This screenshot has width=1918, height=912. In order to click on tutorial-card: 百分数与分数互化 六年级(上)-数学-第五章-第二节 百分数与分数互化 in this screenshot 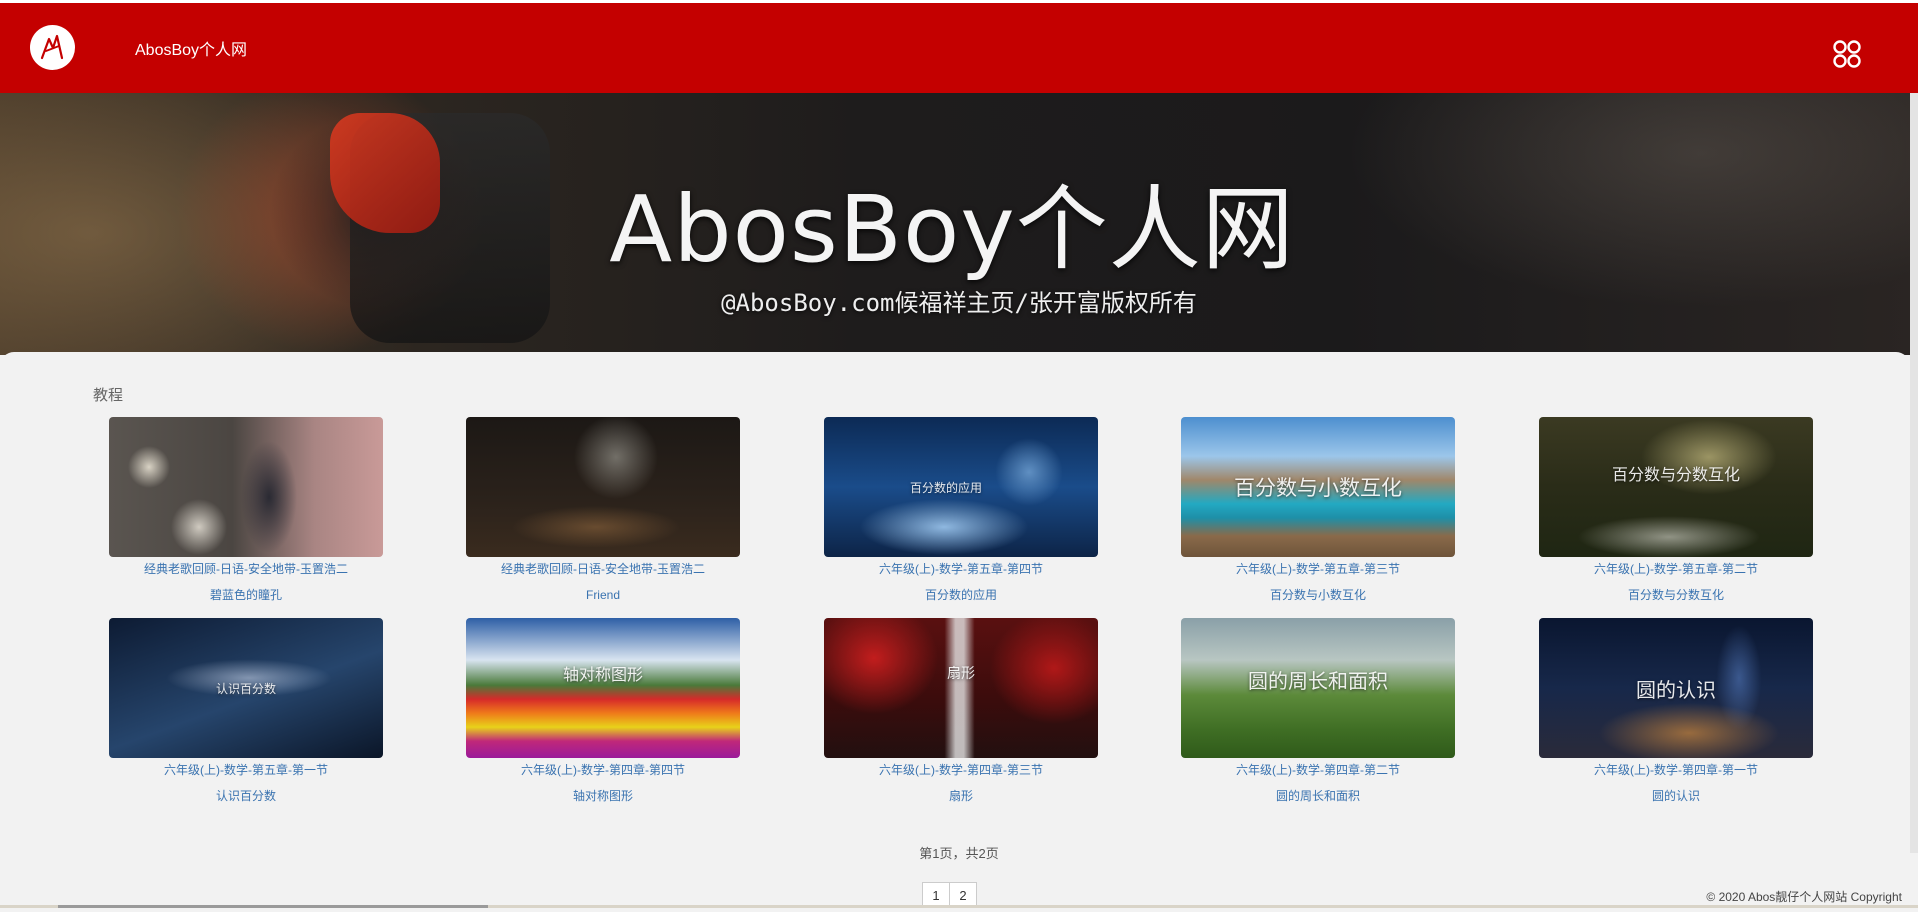, I will do `click(1676, 510)`.